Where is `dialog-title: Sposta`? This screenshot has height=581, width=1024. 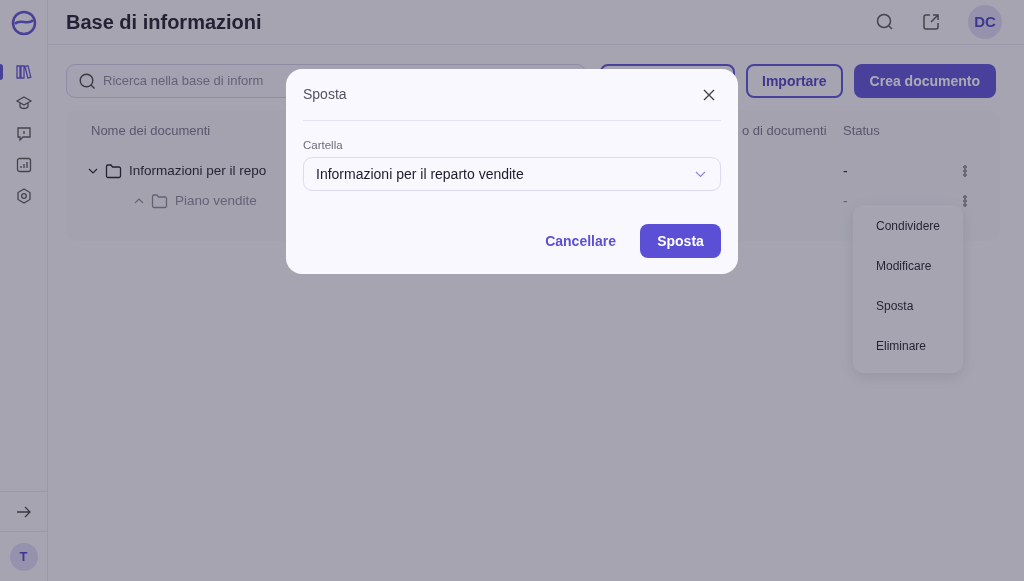 dialog-title: Sposta is located at coordinates (325, 94).